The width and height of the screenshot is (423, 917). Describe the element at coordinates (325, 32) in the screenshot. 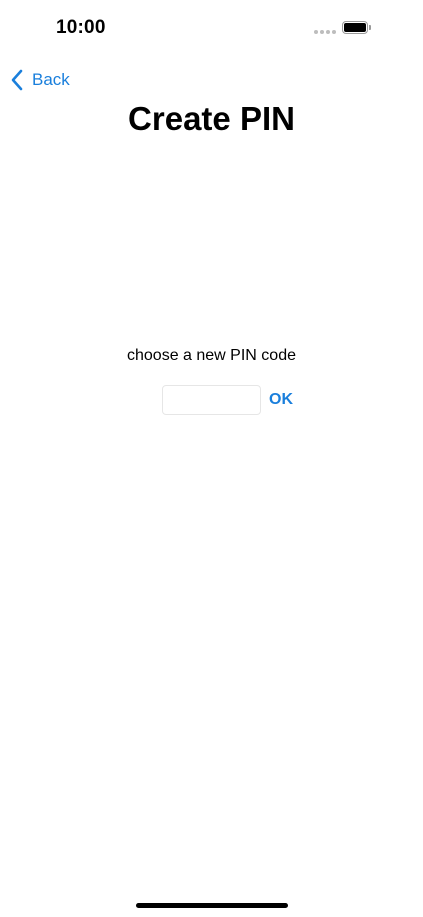

I see `signal-icon` at that location.